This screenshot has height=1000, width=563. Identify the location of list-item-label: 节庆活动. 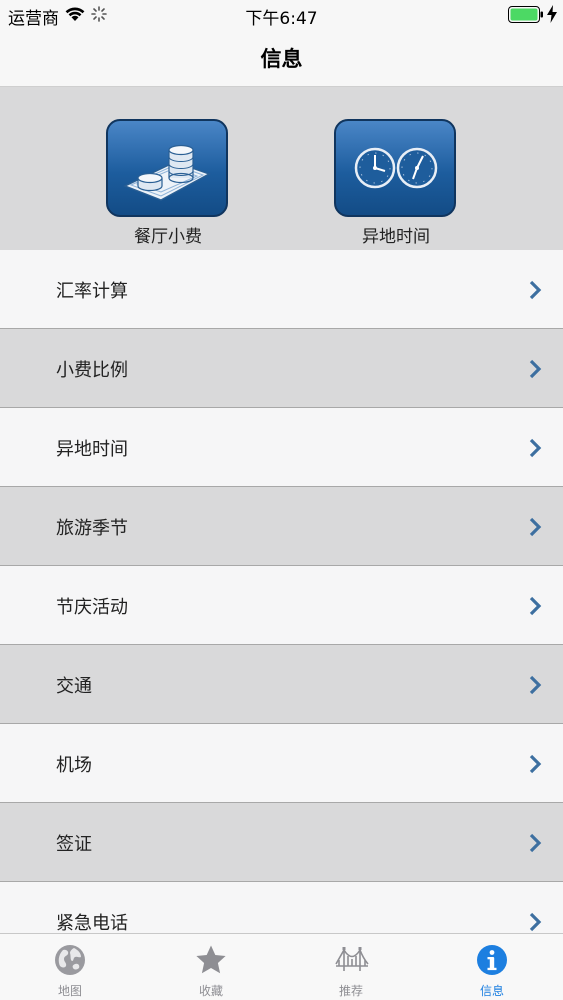
(92, 607).